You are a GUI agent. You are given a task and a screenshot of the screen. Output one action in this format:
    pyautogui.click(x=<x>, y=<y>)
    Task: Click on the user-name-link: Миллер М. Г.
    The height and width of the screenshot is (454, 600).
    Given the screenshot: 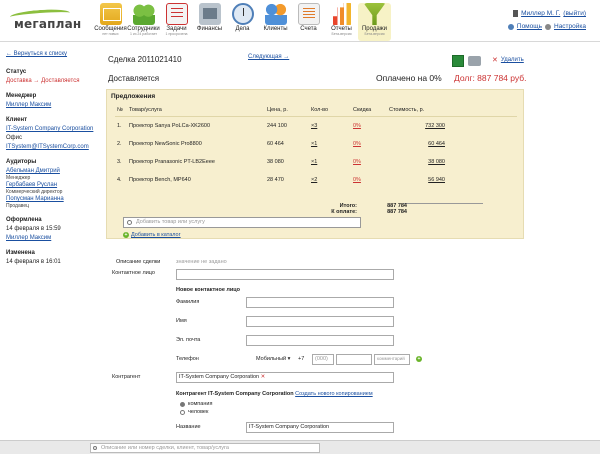 What is the action you would take?
    pyautogui.click(x=540, y=13)
    